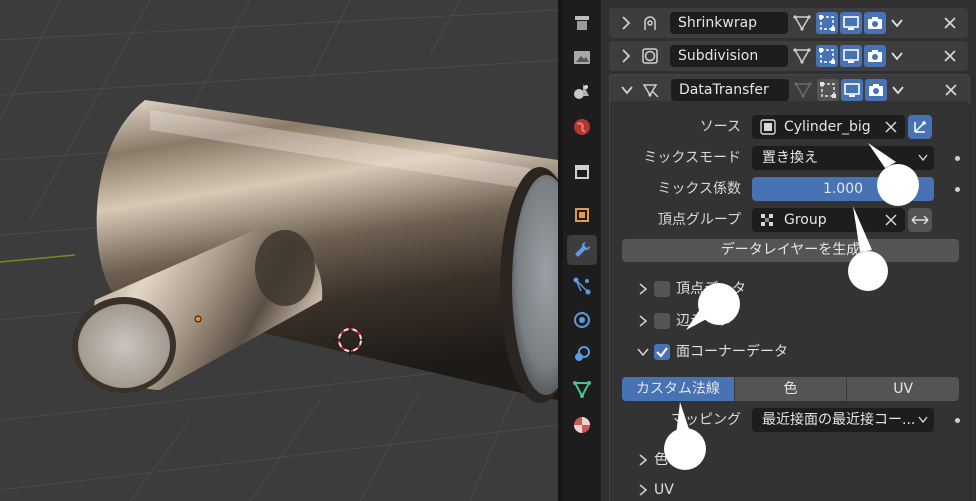  I want to click on modifier-icon, so click(582, 250).